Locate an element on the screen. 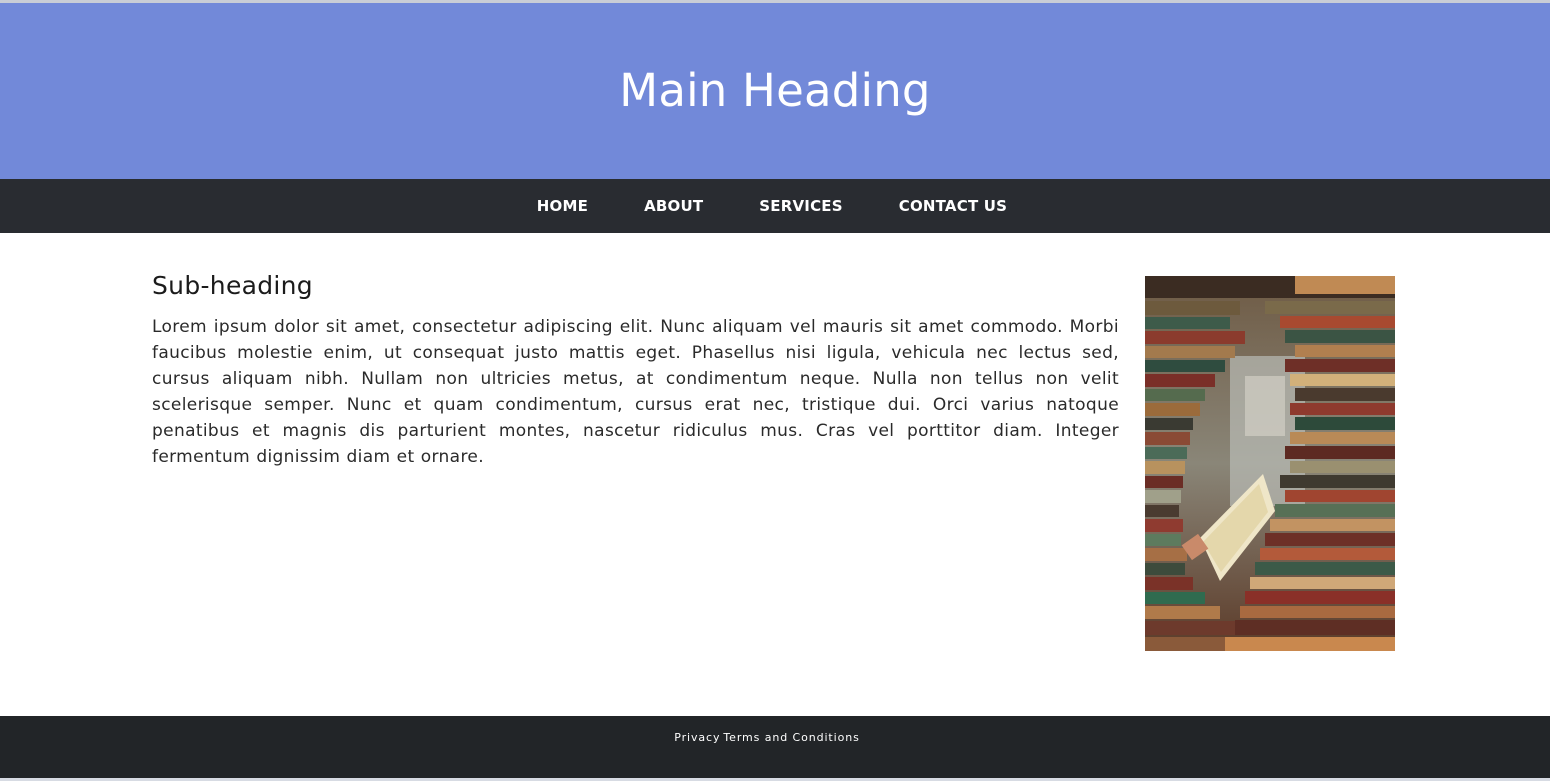 The height and width of the screenshot is (781, 1550). books-illustration is located at coordinates (1270, 463).